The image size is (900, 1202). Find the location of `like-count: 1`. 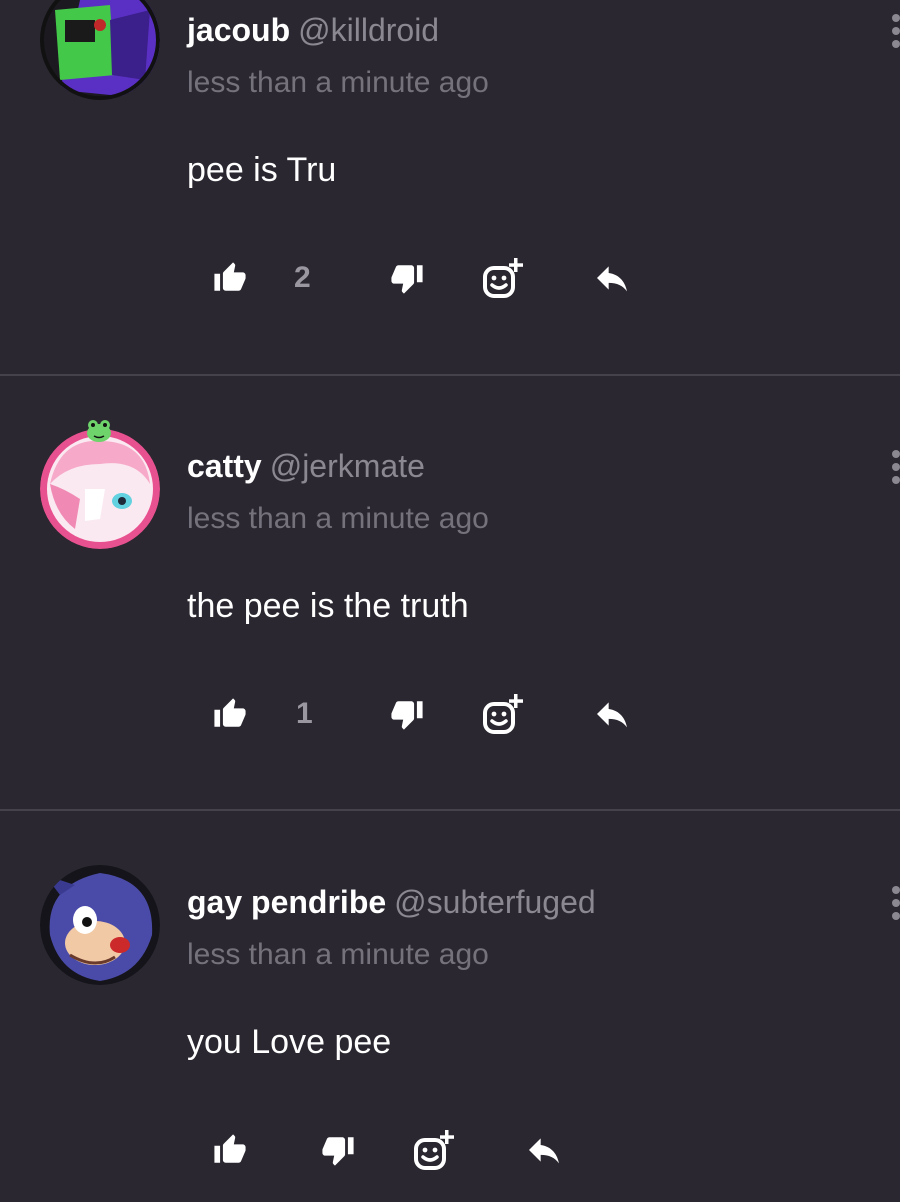

like-count: 1 is located at coordinates (304, 713).